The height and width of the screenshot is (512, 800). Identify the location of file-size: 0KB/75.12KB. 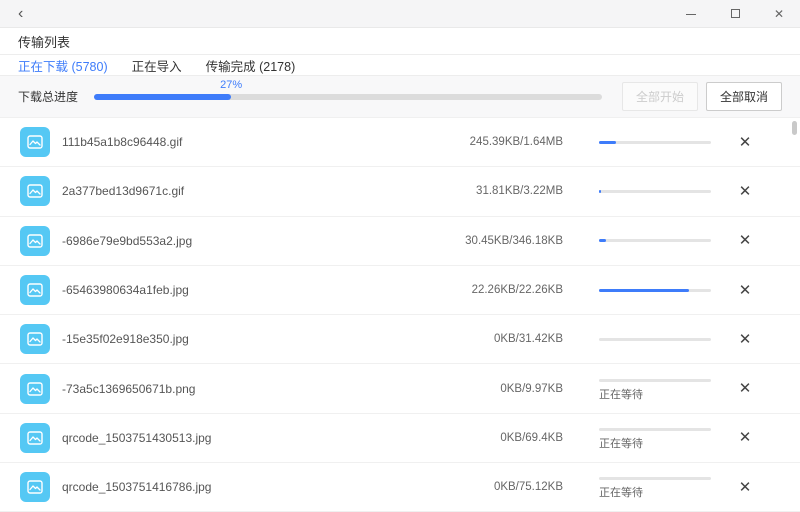
(528, 487).